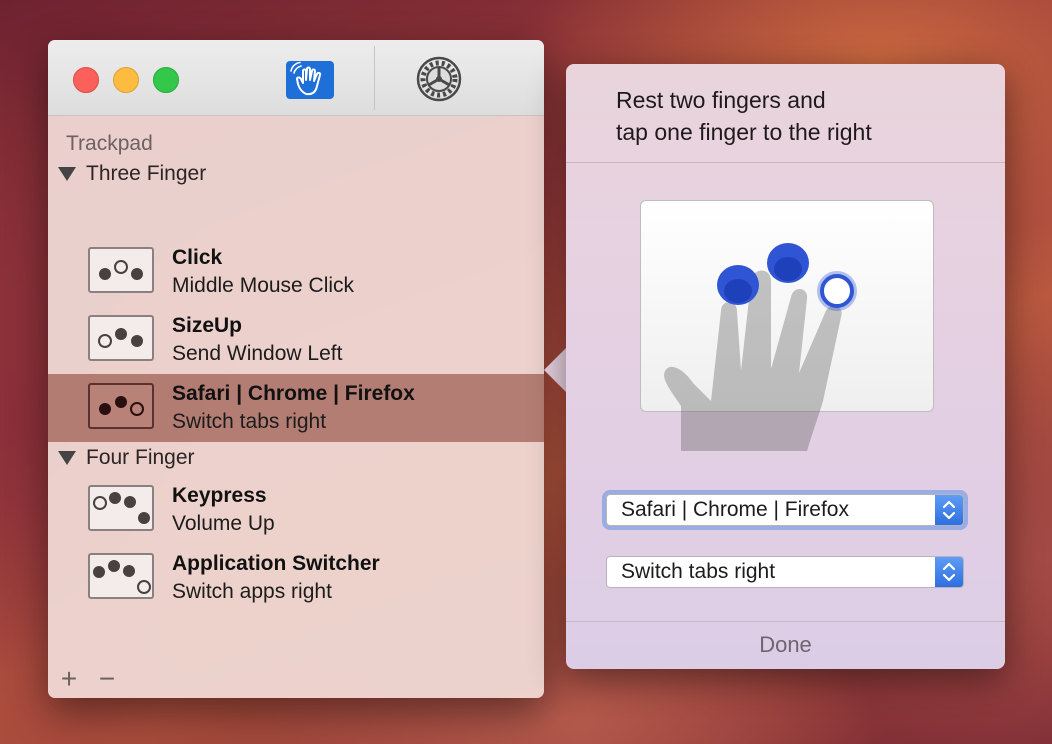 The width and height of the screenshot is (1052, 744). What do you see at coordinates (140, 457) in the screenshot?
I see `group-label: Four Finger` at bounding box center [140, 457].